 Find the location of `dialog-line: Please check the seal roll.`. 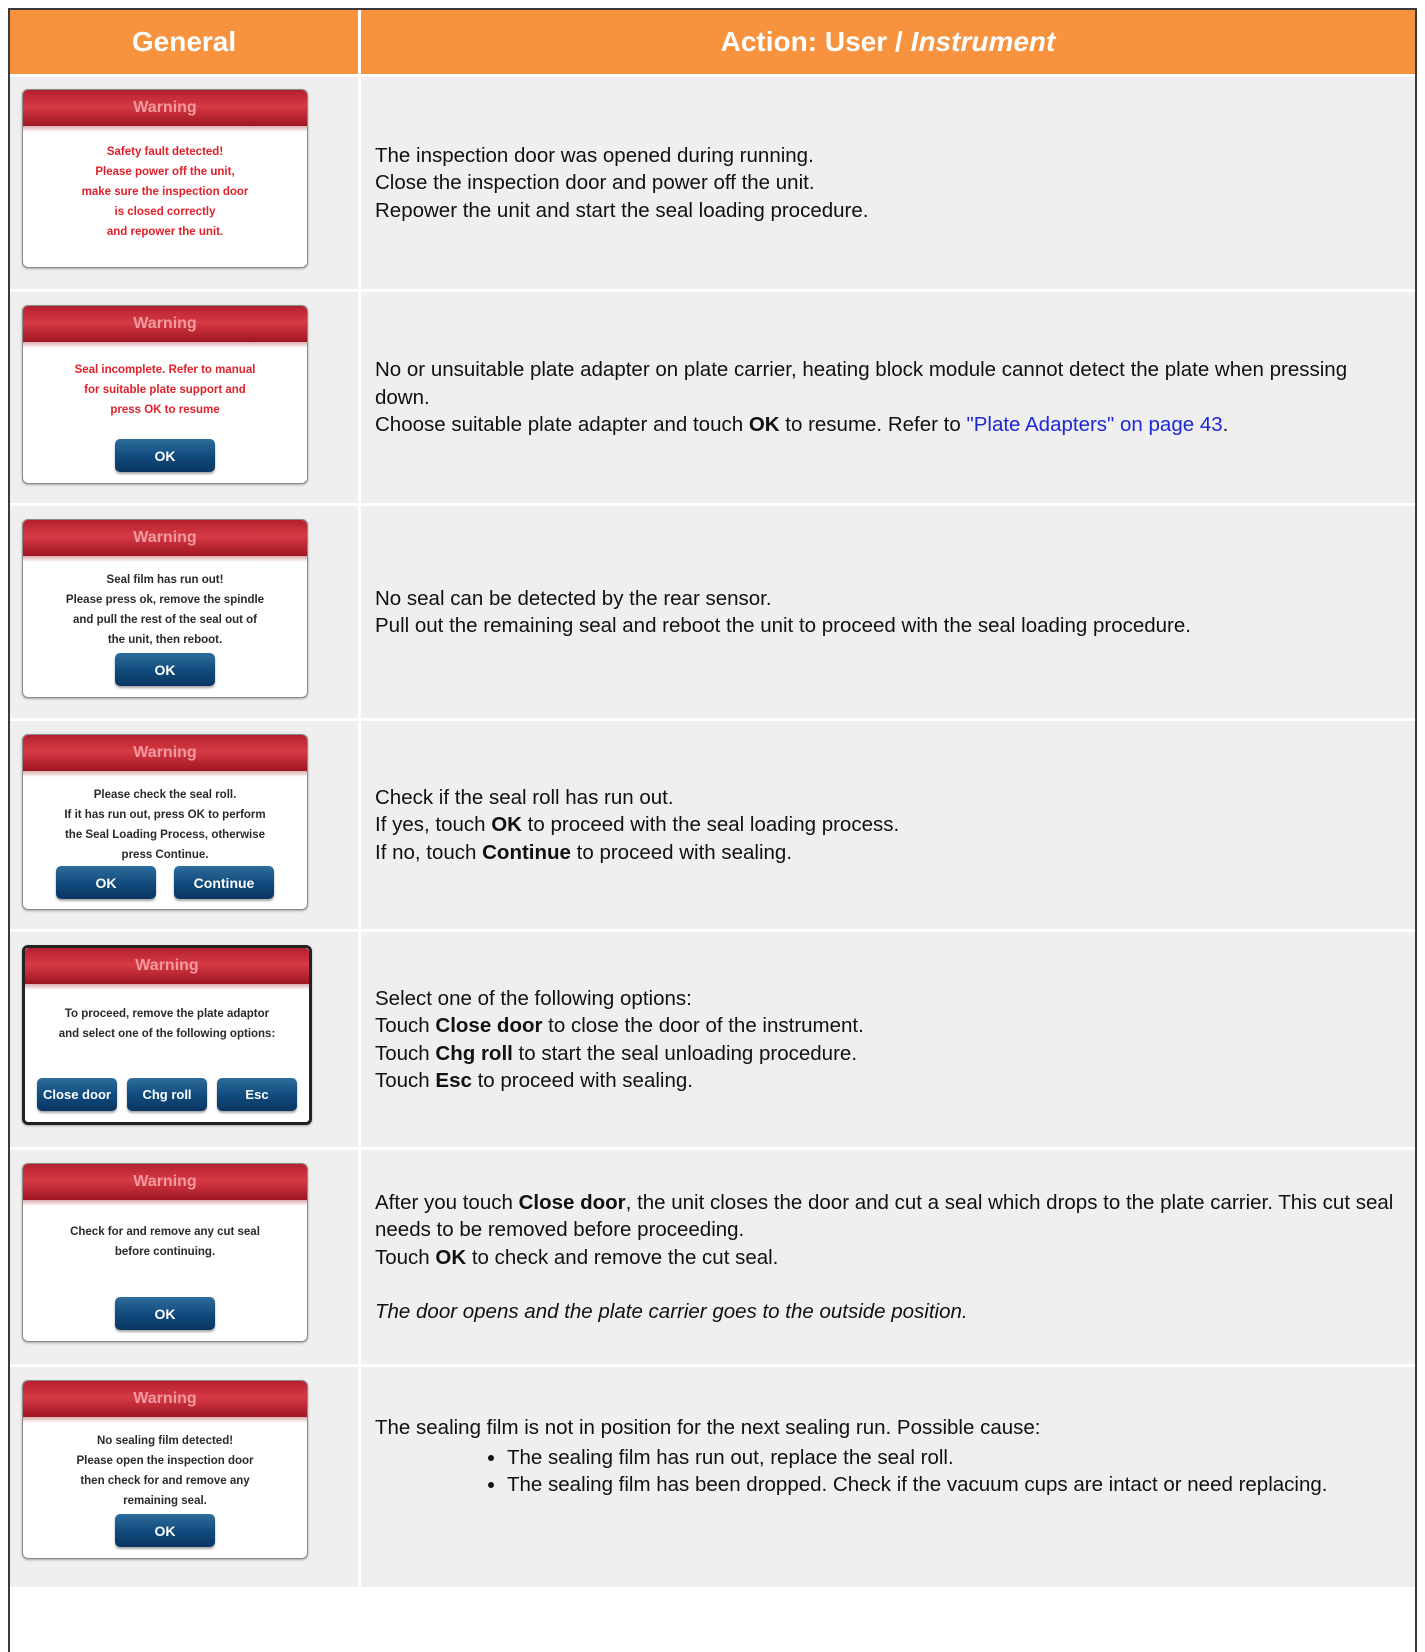

dialog-line: Please check the seal roll. is located at coordinates (165, 795).